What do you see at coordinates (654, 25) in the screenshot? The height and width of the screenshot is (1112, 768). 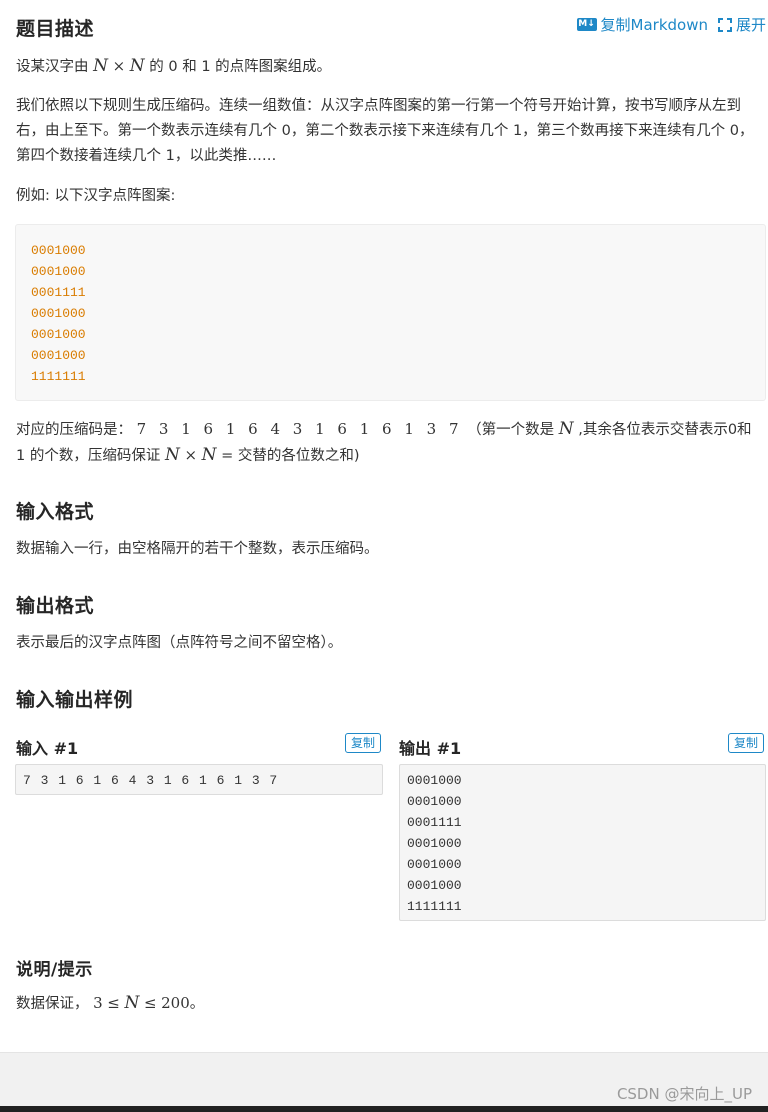 I see `copy-markdown-label: 复制Markdown` at bounding box center [654, 25].